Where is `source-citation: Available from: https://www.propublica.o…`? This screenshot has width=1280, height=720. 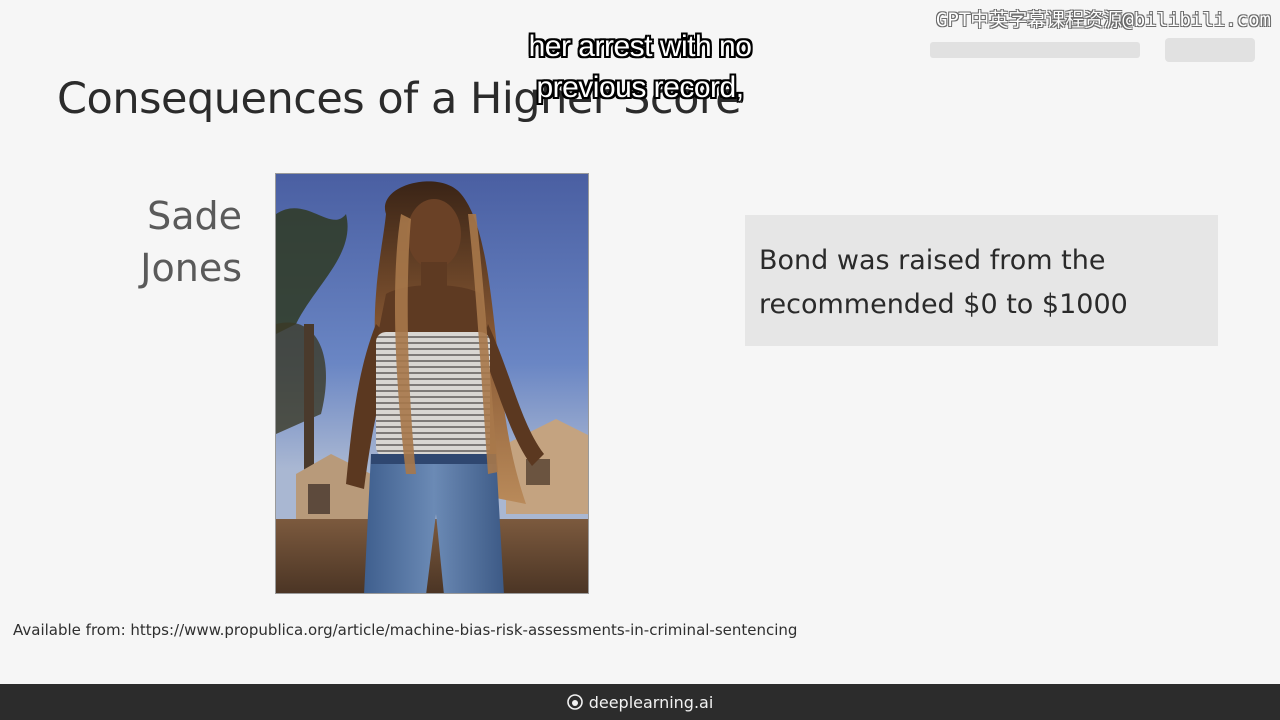
source-citation: Available from: https://www.propublica.o… is located at coordinates (405, 630).